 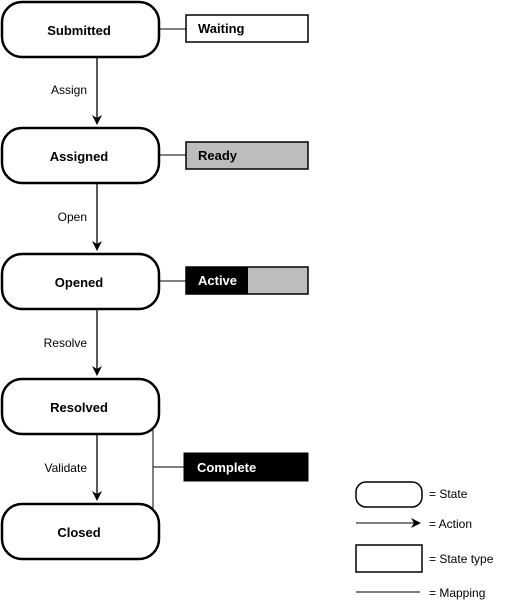 I want to click on state-closed: Closed, so click(x=80, y=531).